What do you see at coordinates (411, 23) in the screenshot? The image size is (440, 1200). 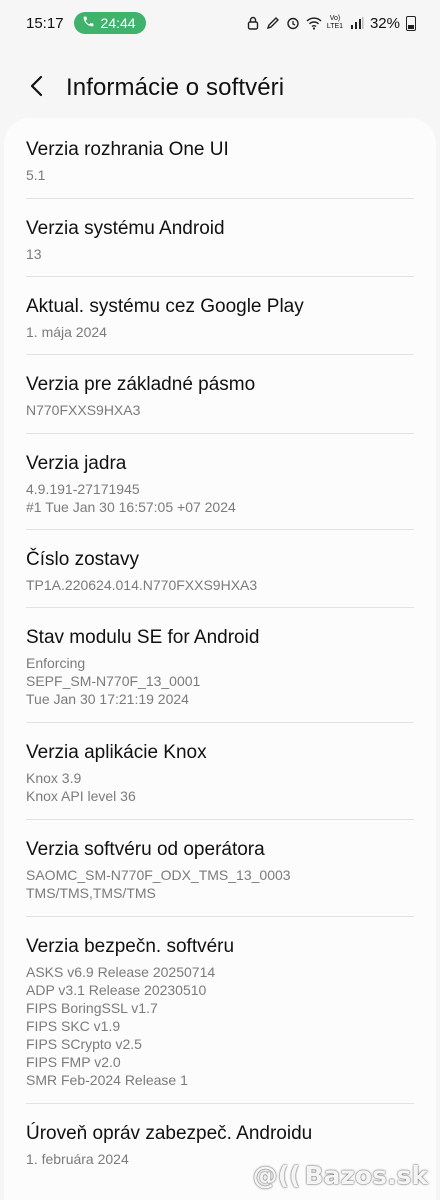 I see `battery-icon` at bounding box center [411, 23].